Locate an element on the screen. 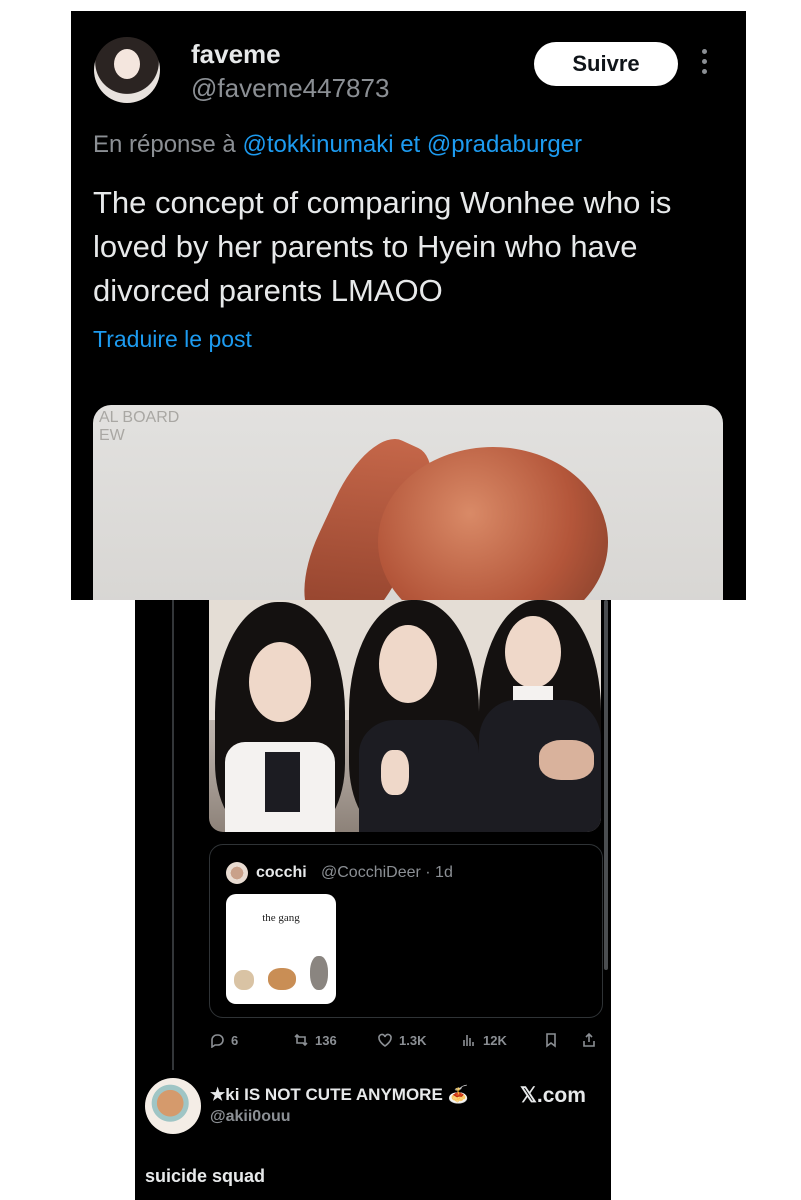  quoted-author-meta: @CocchiDeer · 1d is located at coordinates (387, 872).